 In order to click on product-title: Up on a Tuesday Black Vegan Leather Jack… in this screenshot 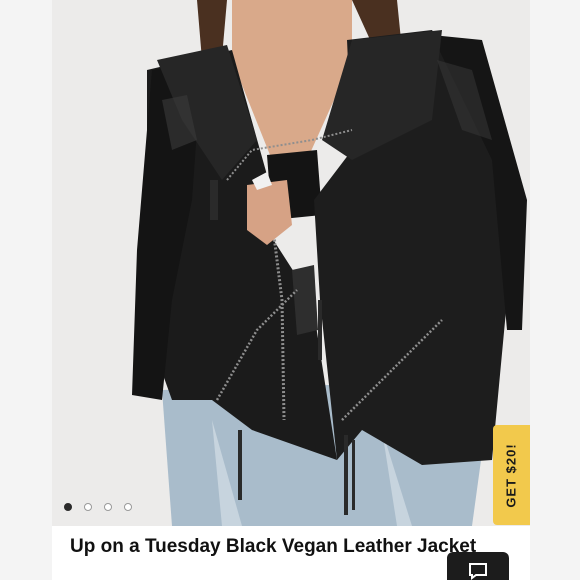, I will do `click(273, 546)`.